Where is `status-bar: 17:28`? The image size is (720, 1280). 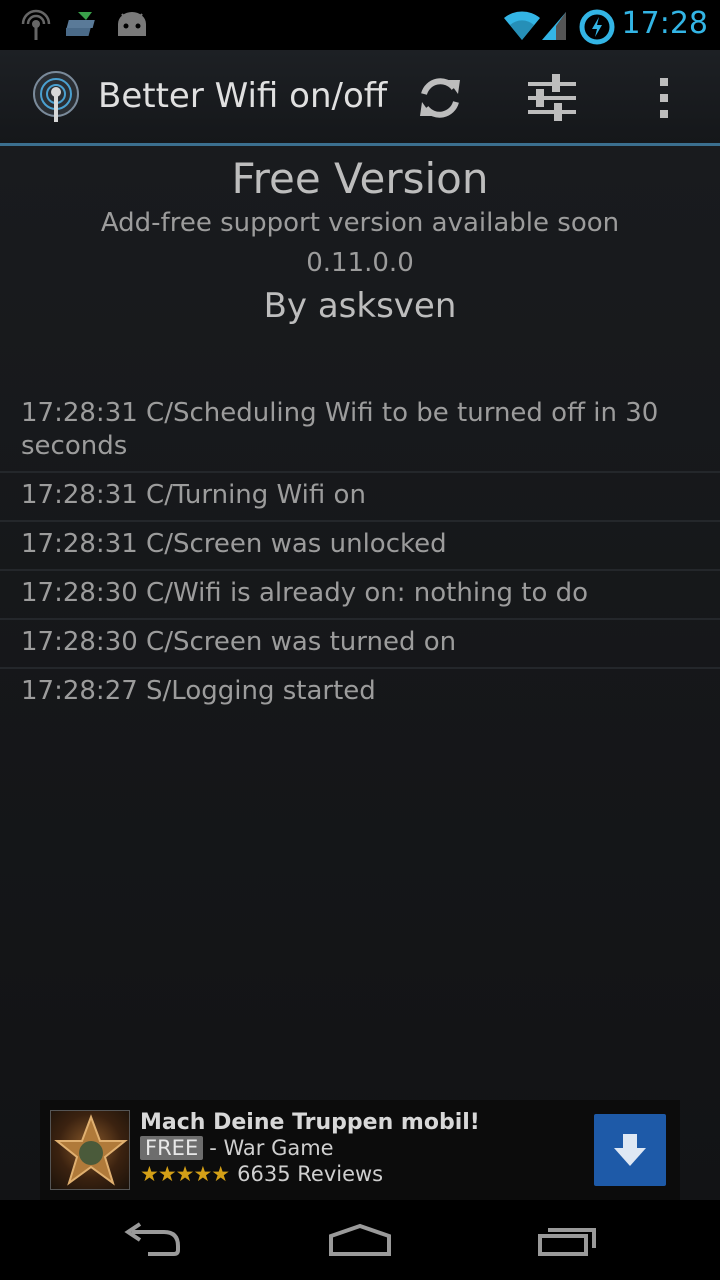
status-bar: 17:28 is located at coordinates (360, 25).